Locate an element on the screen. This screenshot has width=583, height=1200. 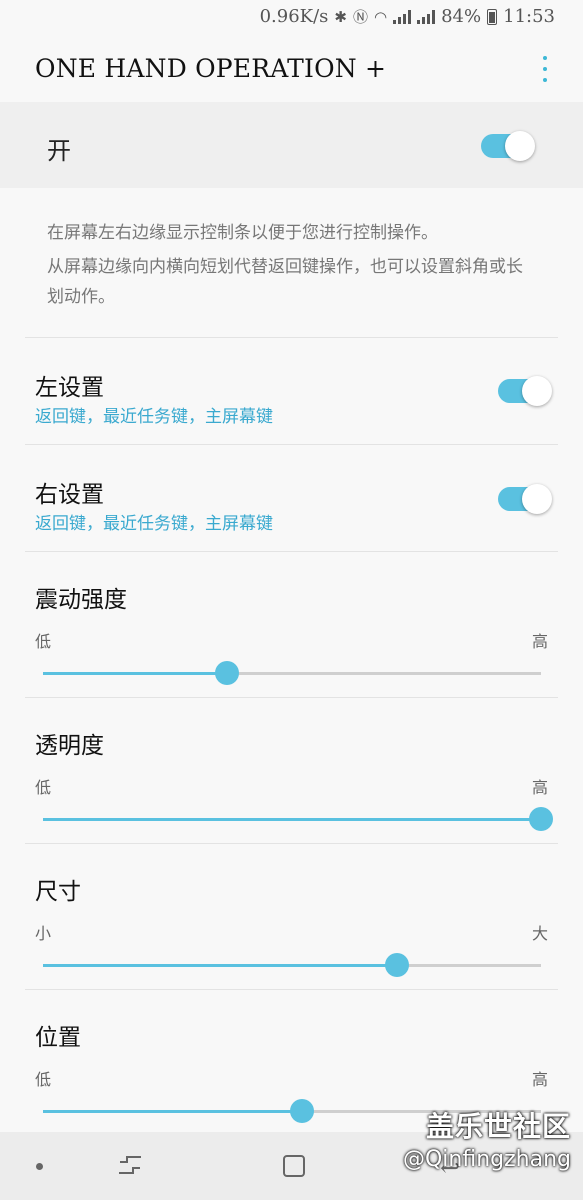
watermark-line-1: 盖乐世社区 is located at coordinates (498, 1126).